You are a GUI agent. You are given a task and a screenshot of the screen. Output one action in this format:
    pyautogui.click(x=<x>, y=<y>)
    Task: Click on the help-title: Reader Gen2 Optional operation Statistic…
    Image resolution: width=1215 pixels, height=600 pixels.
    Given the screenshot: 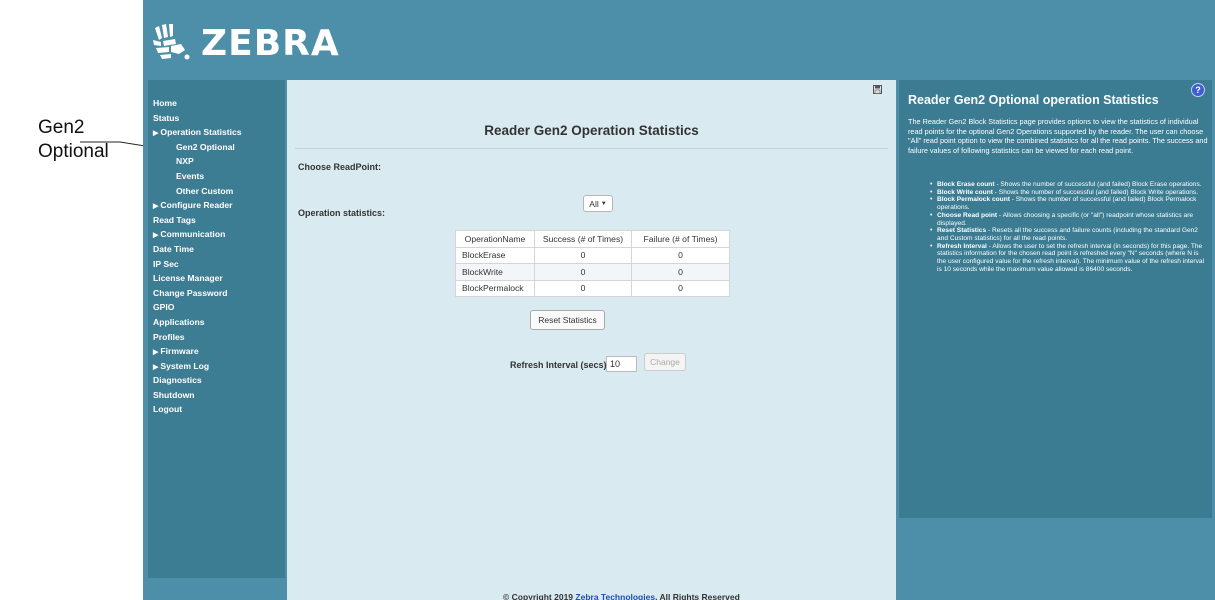 What is the action you would take?
    pyautogui.click(x=1033, y=100)
    